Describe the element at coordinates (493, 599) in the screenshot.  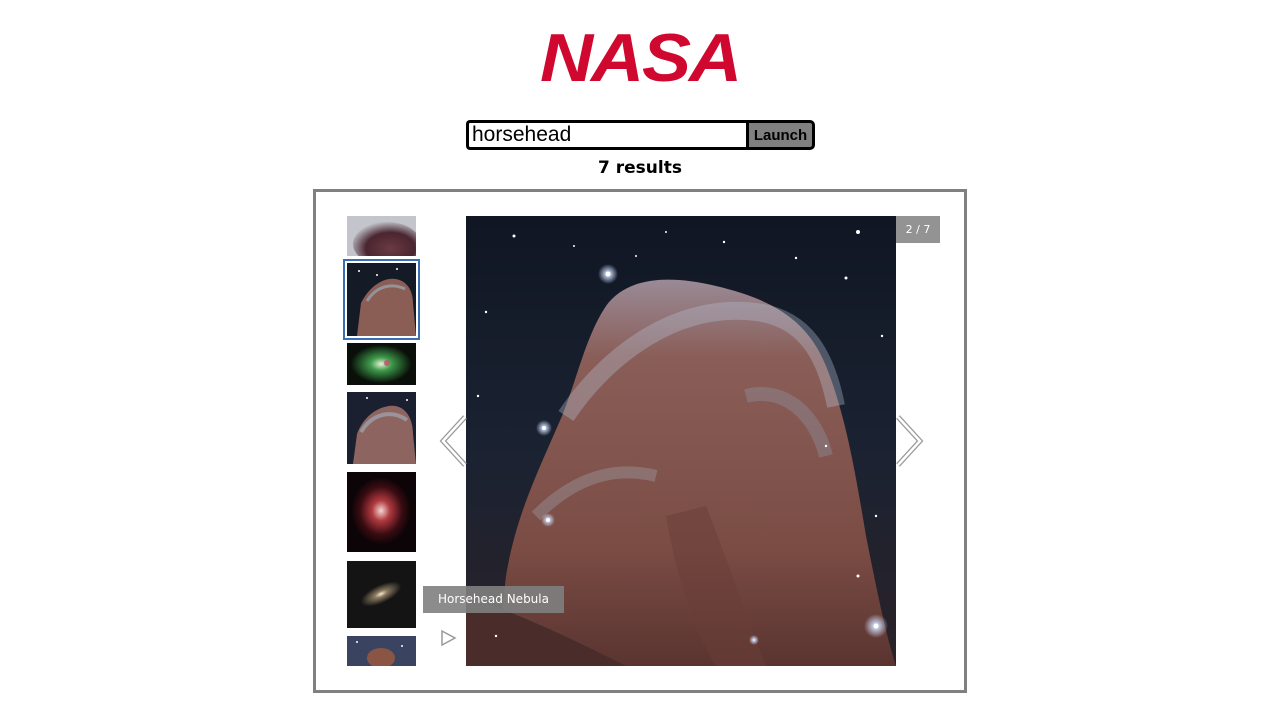
I see `image-caption: Horsehead Nebula` at that location.